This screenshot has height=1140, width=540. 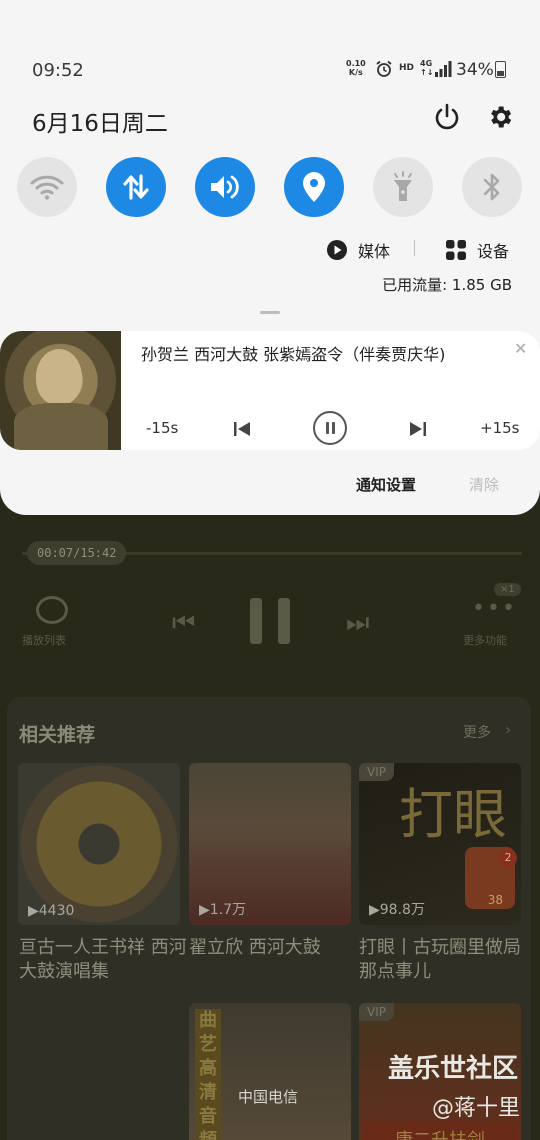 What do you see at coordinates (162, 428) in the screenshot?
I see `rewind-button: -15s` at bounding box center [162, 428].